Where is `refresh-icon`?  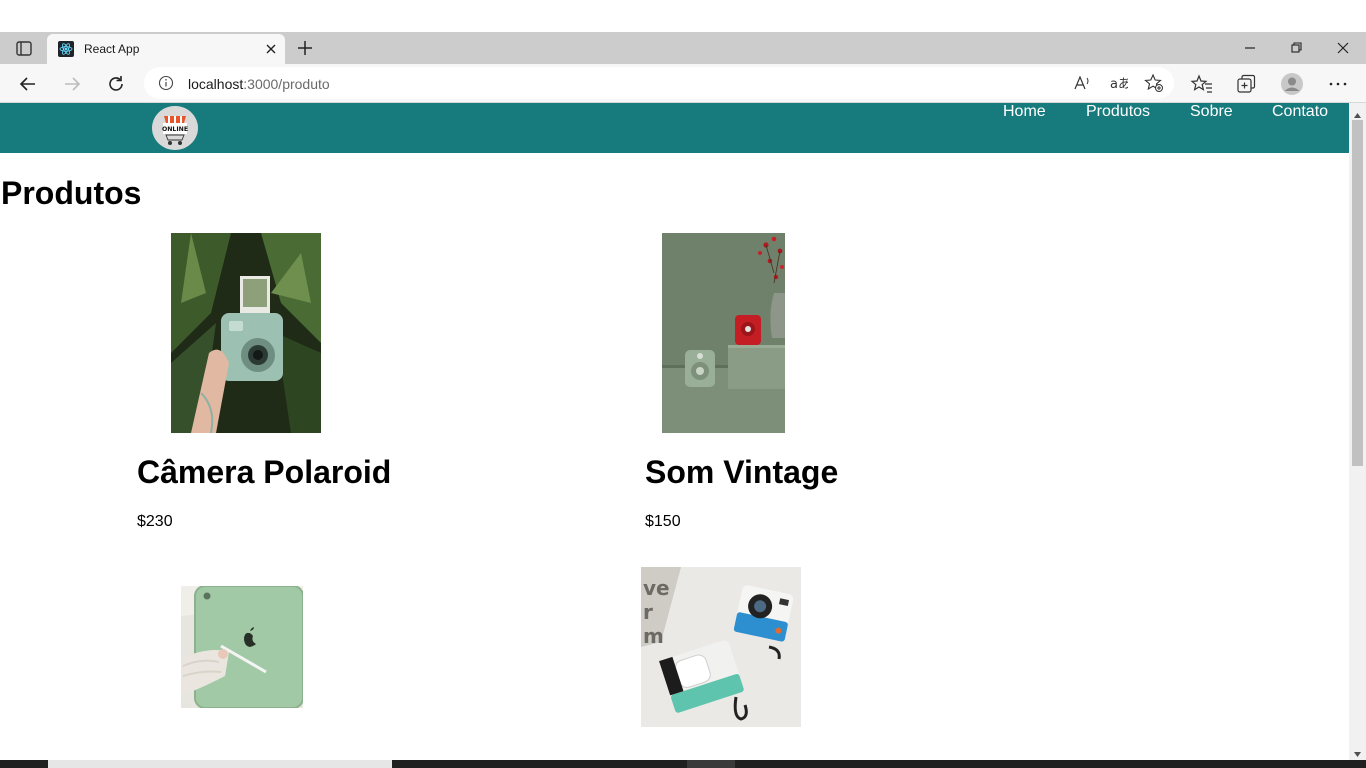
refresh-icon is located at coordinates (116, 84).